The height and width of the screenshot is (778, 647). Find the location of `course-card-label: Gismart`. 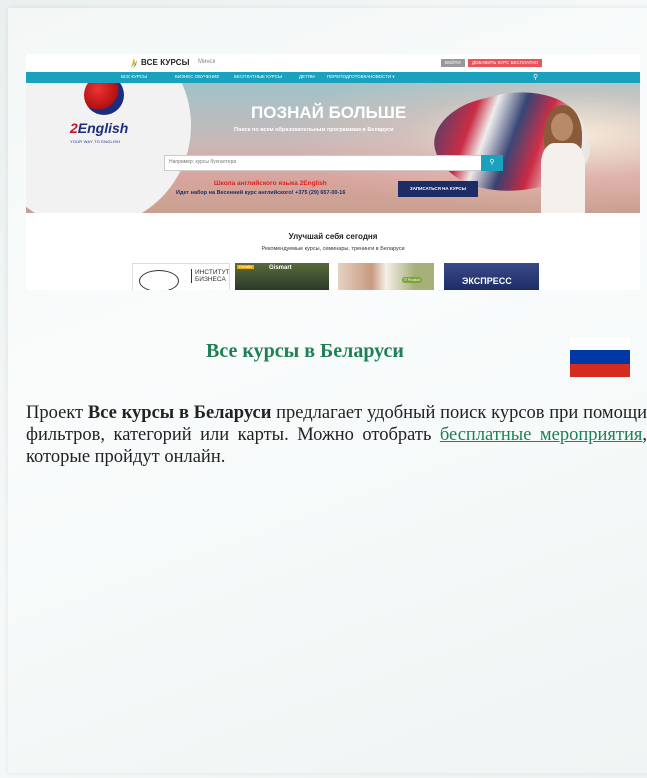

course-card-label: Gismart is located at coordinates (280, 268).